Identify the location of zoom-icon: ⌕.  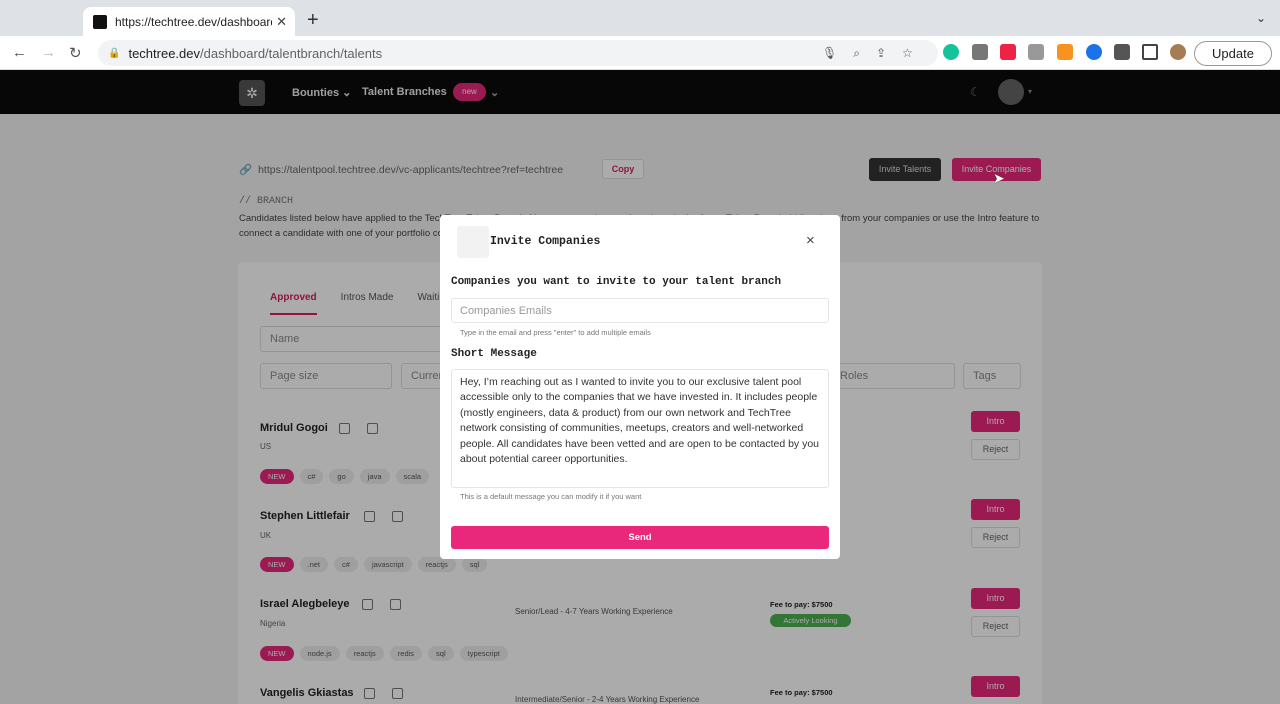
(856, 53).